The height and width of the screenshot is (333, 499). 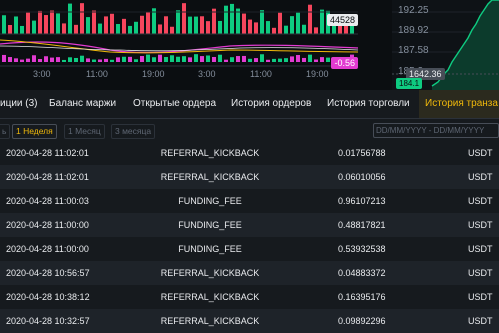 What do you see at coordinates (133, 131) in the screenshot?
I see `filter-chip-3months: 3 месяца` at bounding box center [133, 131].